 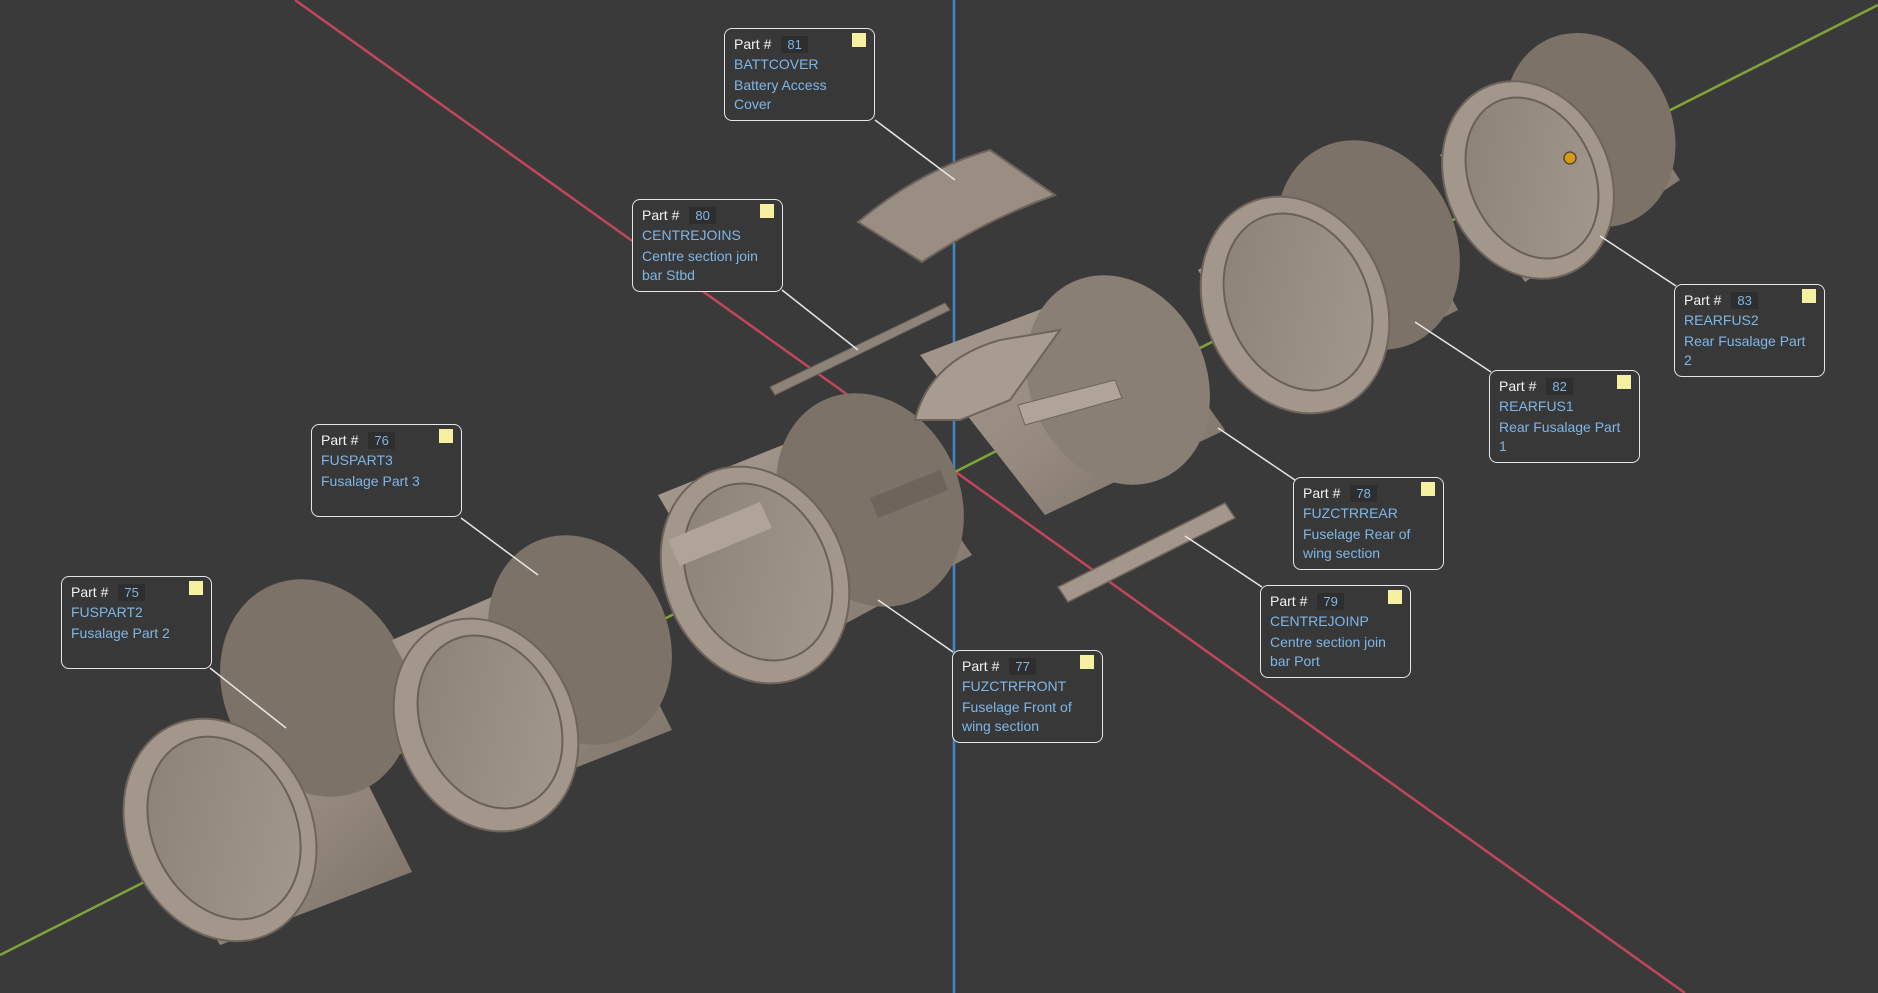 I want to click on part-number: 83, so click(x=1744, y=300).